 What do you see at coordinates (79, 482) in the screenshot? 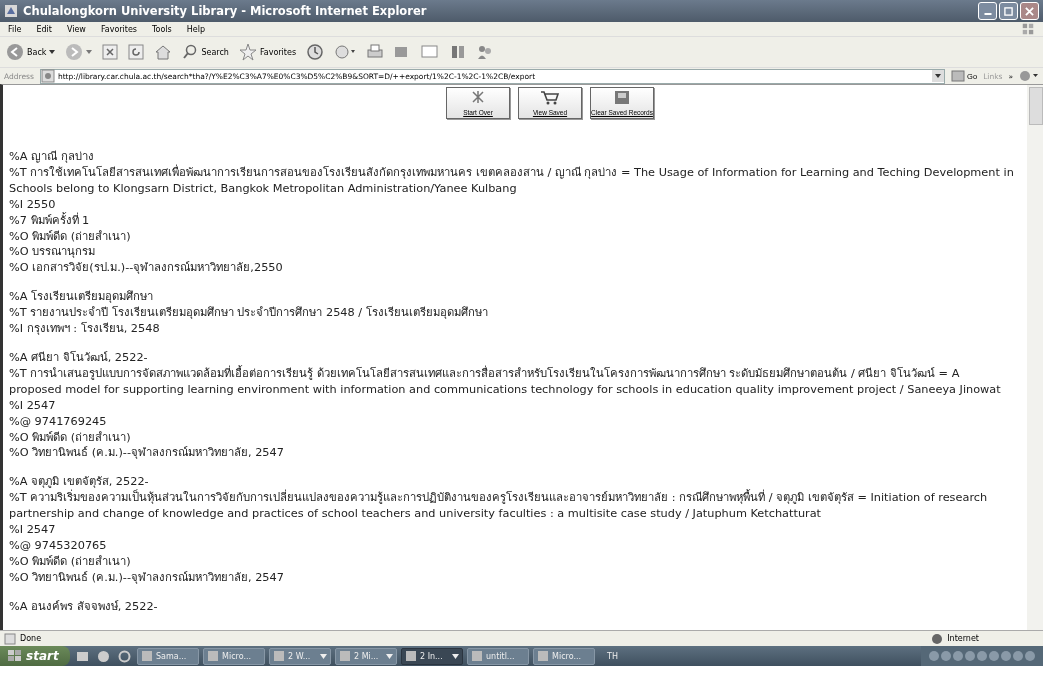
I see `record-line: %A จตุภูมิ เขตจัตุรัส, 2522-` at bounding box center [79, 482].